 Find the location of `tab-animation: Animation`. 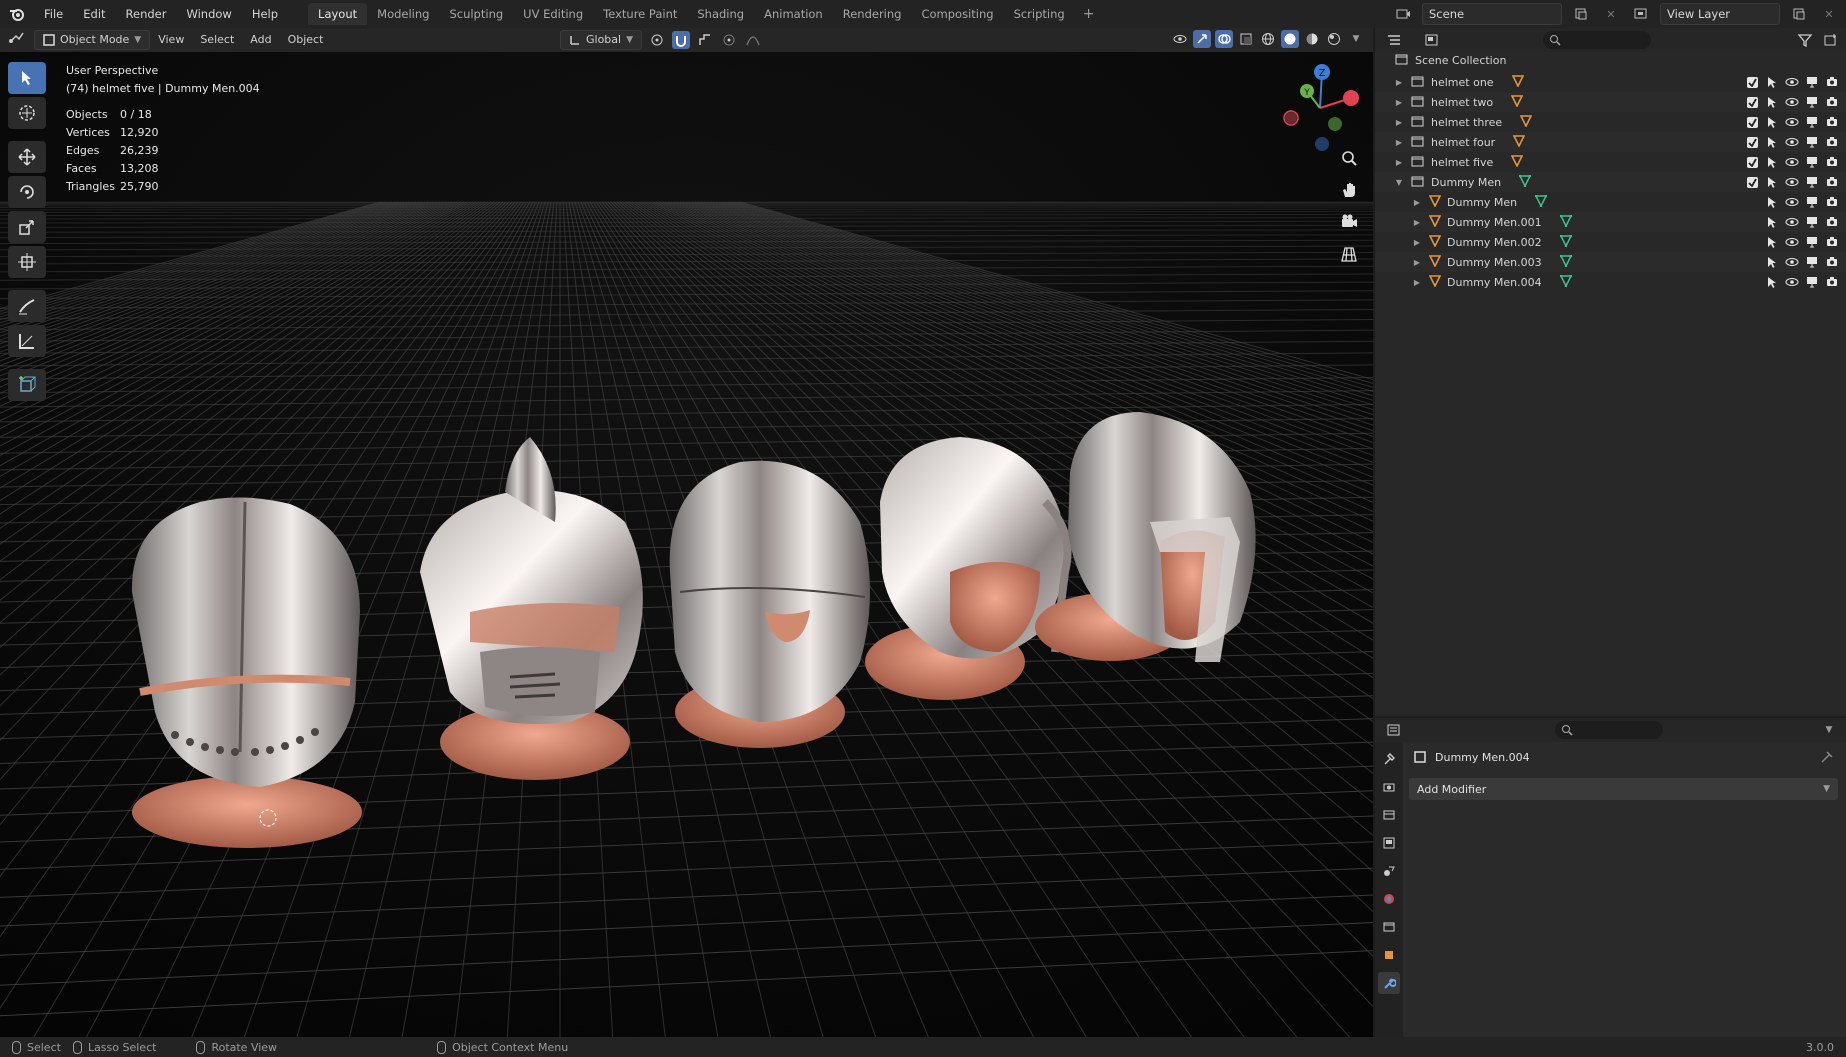

tab-animation: Animation is located at coordinates (793, 14).